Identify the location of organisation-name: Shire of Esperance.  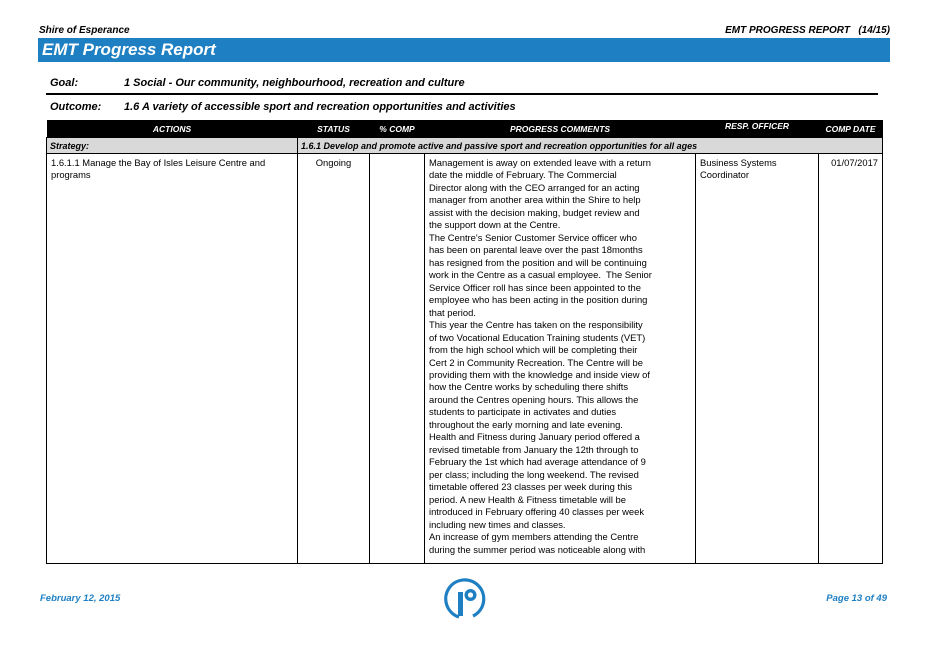
(84, 30).